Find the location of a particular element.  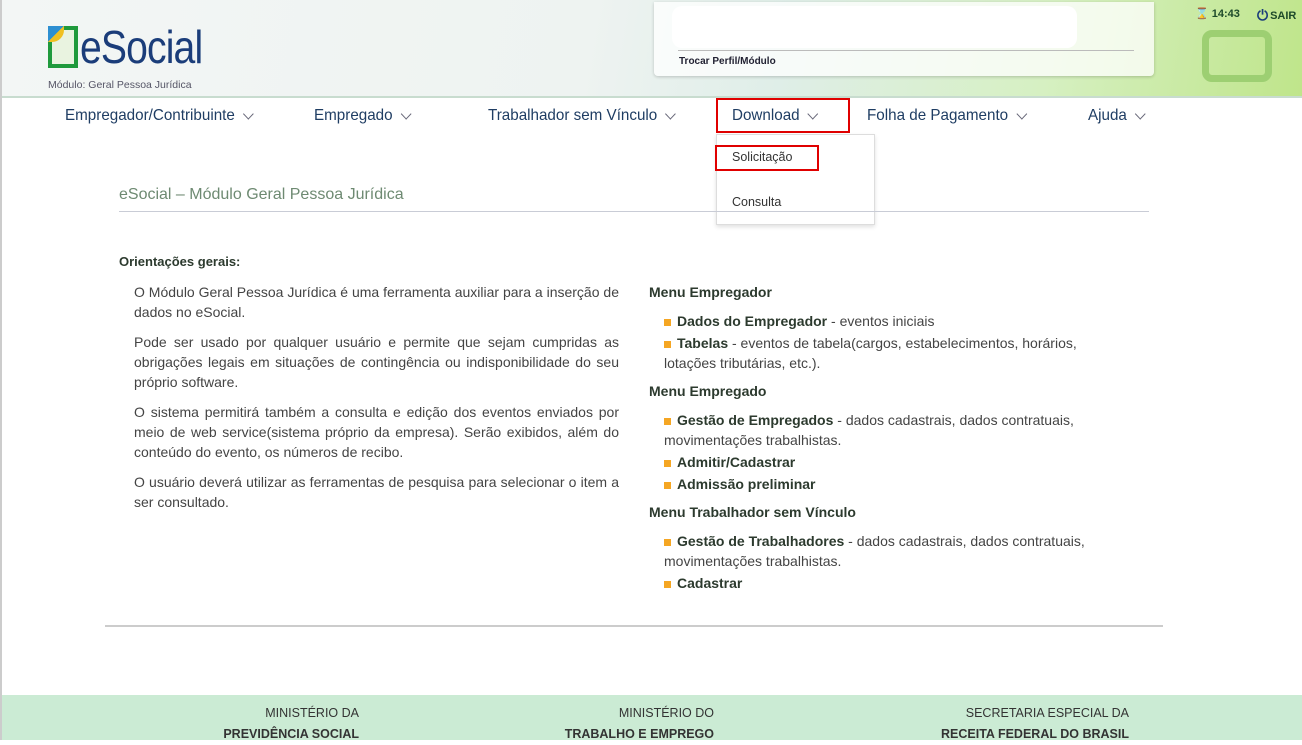

solicitacao-highlight-box is located at coordinates (767, 158).